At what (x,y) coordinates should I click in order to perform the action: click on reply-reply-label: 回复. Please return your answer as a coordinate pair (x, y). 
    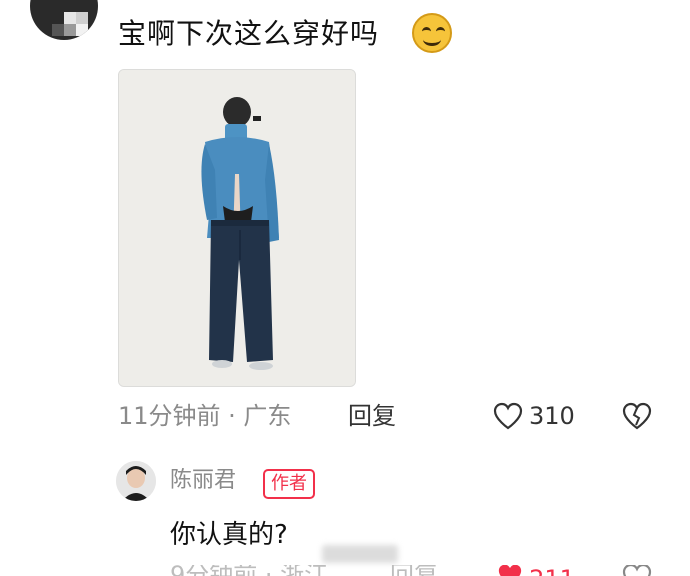
    Looking at the image, I should click on (414, 570).